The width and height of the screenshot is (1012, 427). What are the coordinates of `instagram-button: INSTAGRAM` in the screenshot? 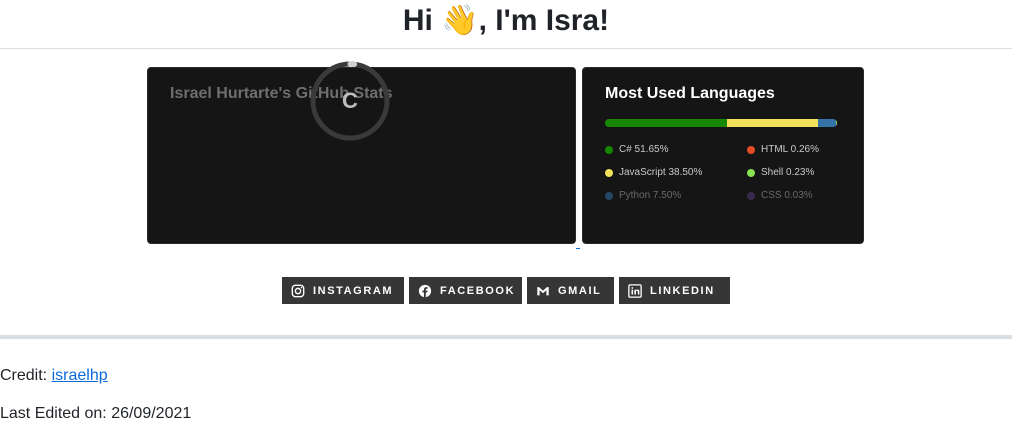 It's located at (343, 290).